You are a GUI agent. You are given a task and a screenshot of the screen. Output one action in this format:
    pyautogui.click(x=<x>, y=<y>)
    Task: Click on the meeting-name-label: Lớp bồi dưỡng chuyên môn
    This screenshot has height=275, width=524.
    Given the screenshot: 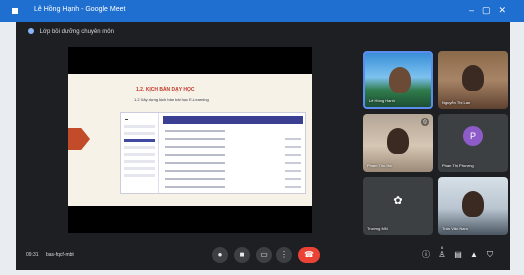 What is the action you would take?
    pyautogui.click(x=76, y=32)
    